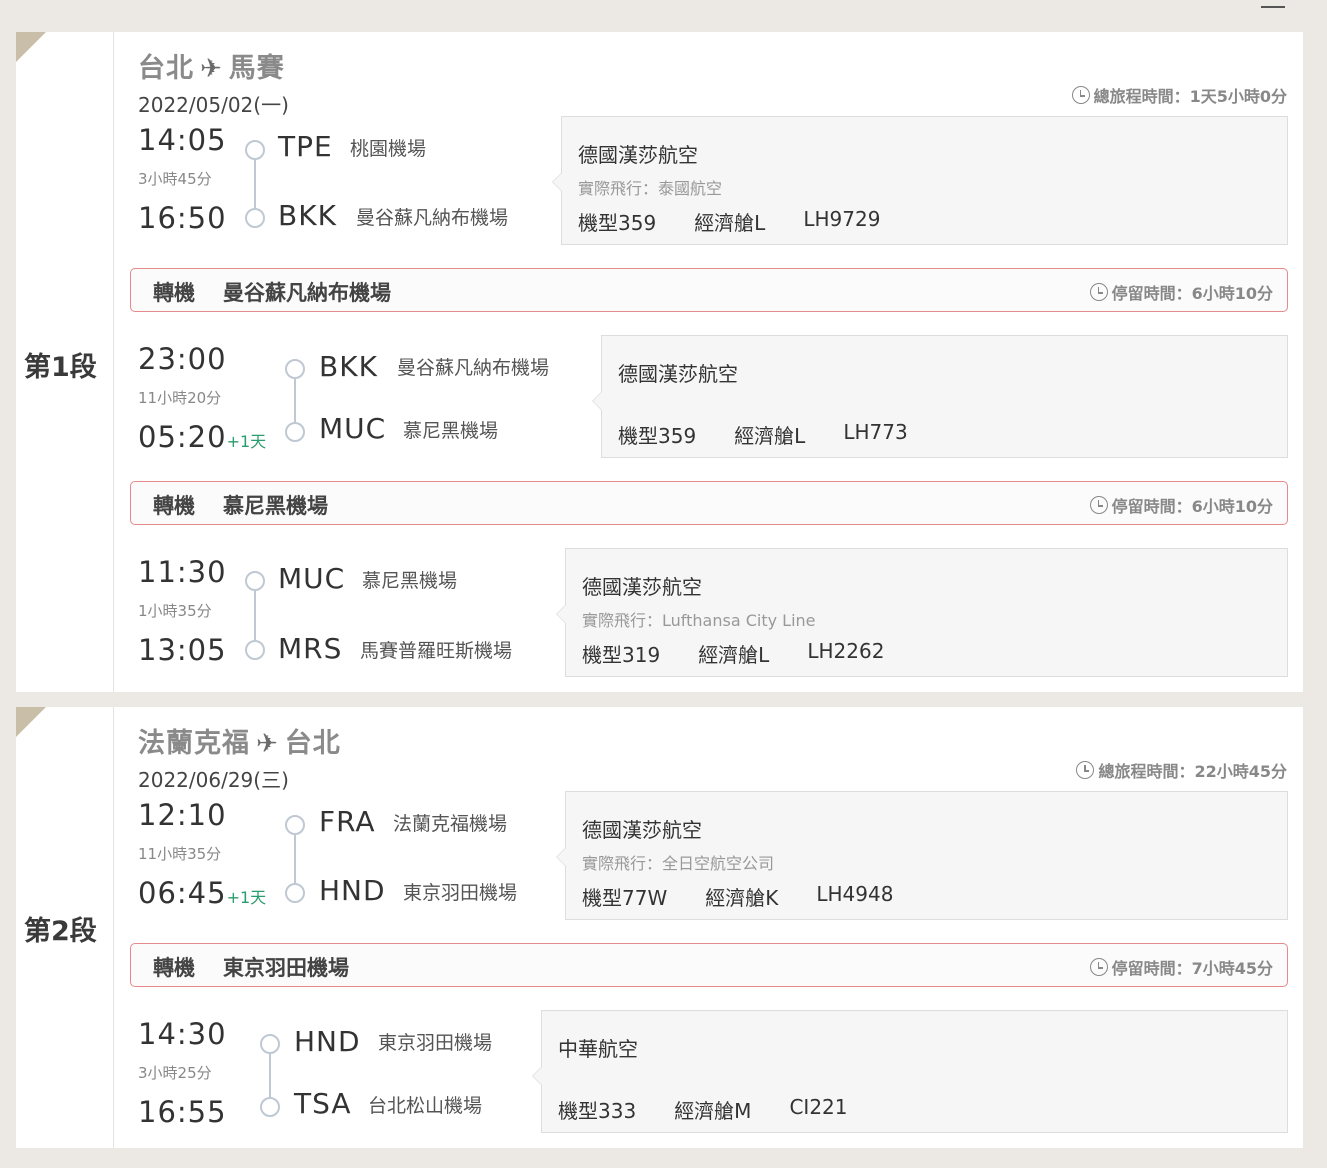 The image size is (1327, 1168). Describe the element at coordinates (1181, 770) in the screenshot. I see `total-duration: 總旅程時間：22小時45分` at that location.